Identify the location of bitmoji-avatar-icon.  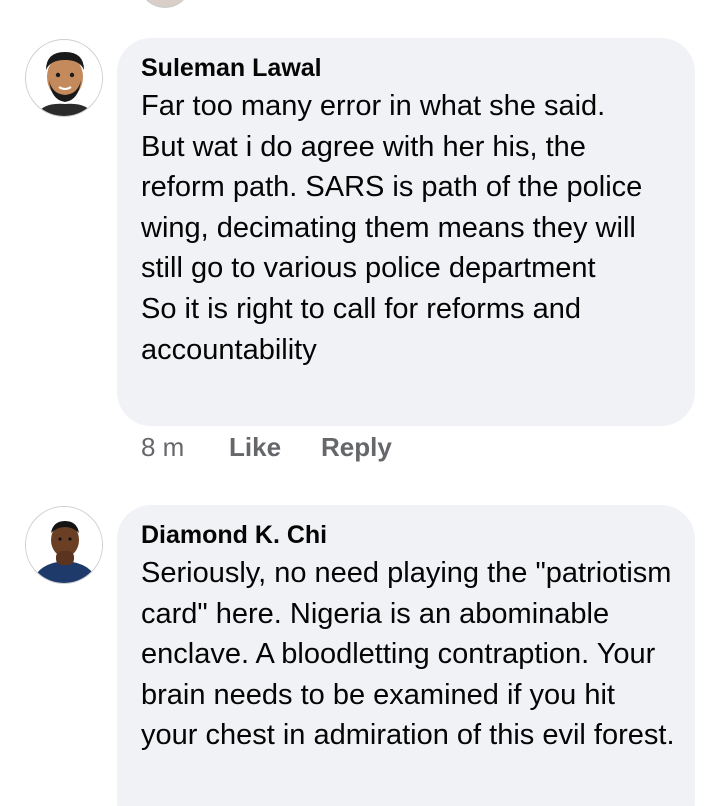
(64, 78).